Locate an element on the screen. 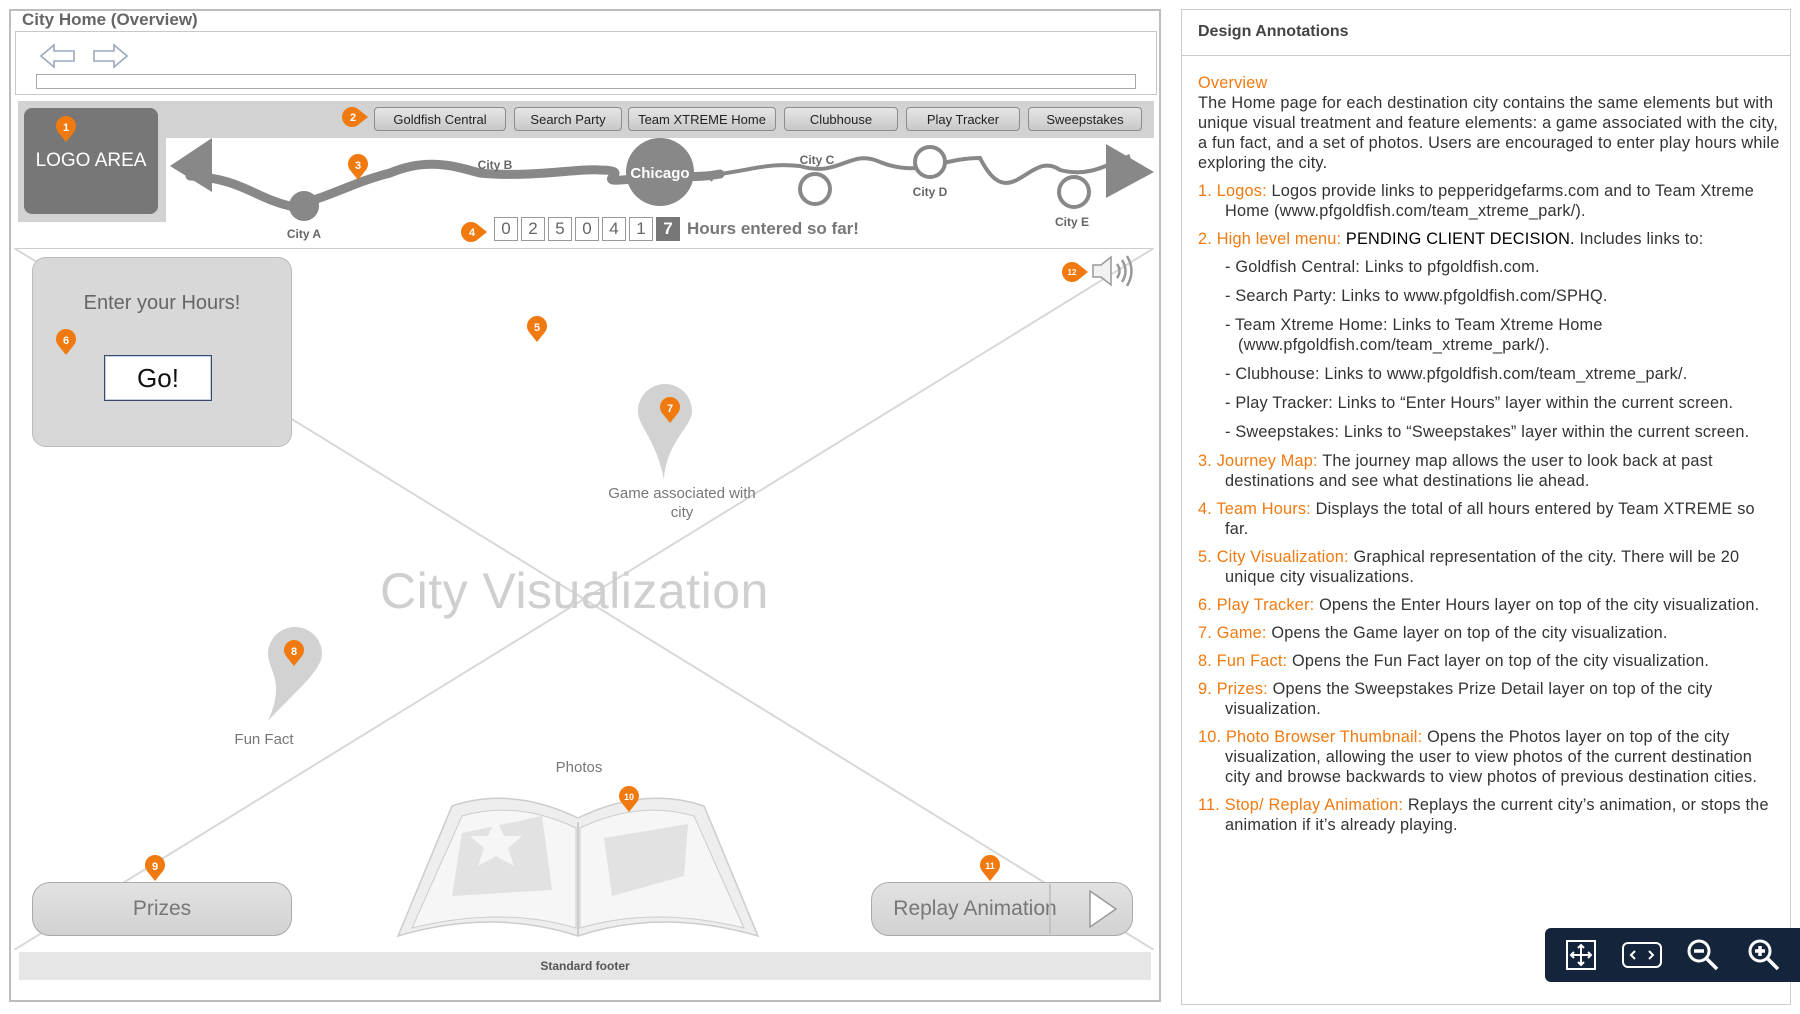 This screenshot has width=1800, height=1014. annotation-badge-6: 6 is located at coordinates (66, 342).